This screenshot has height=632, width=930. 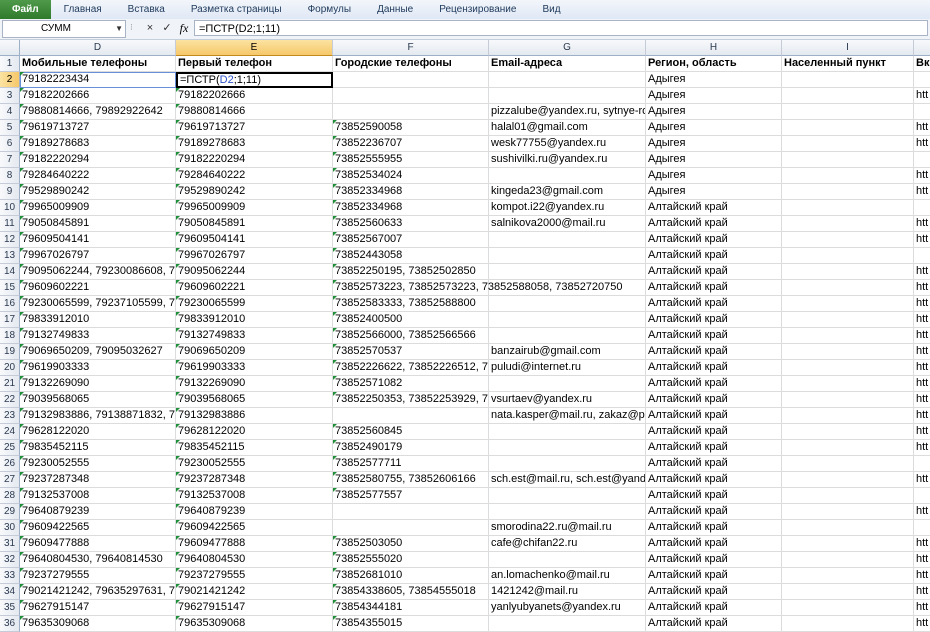 I want to click on grid-cell: 79880814666, 79892922642, so click(x=98, y=112).